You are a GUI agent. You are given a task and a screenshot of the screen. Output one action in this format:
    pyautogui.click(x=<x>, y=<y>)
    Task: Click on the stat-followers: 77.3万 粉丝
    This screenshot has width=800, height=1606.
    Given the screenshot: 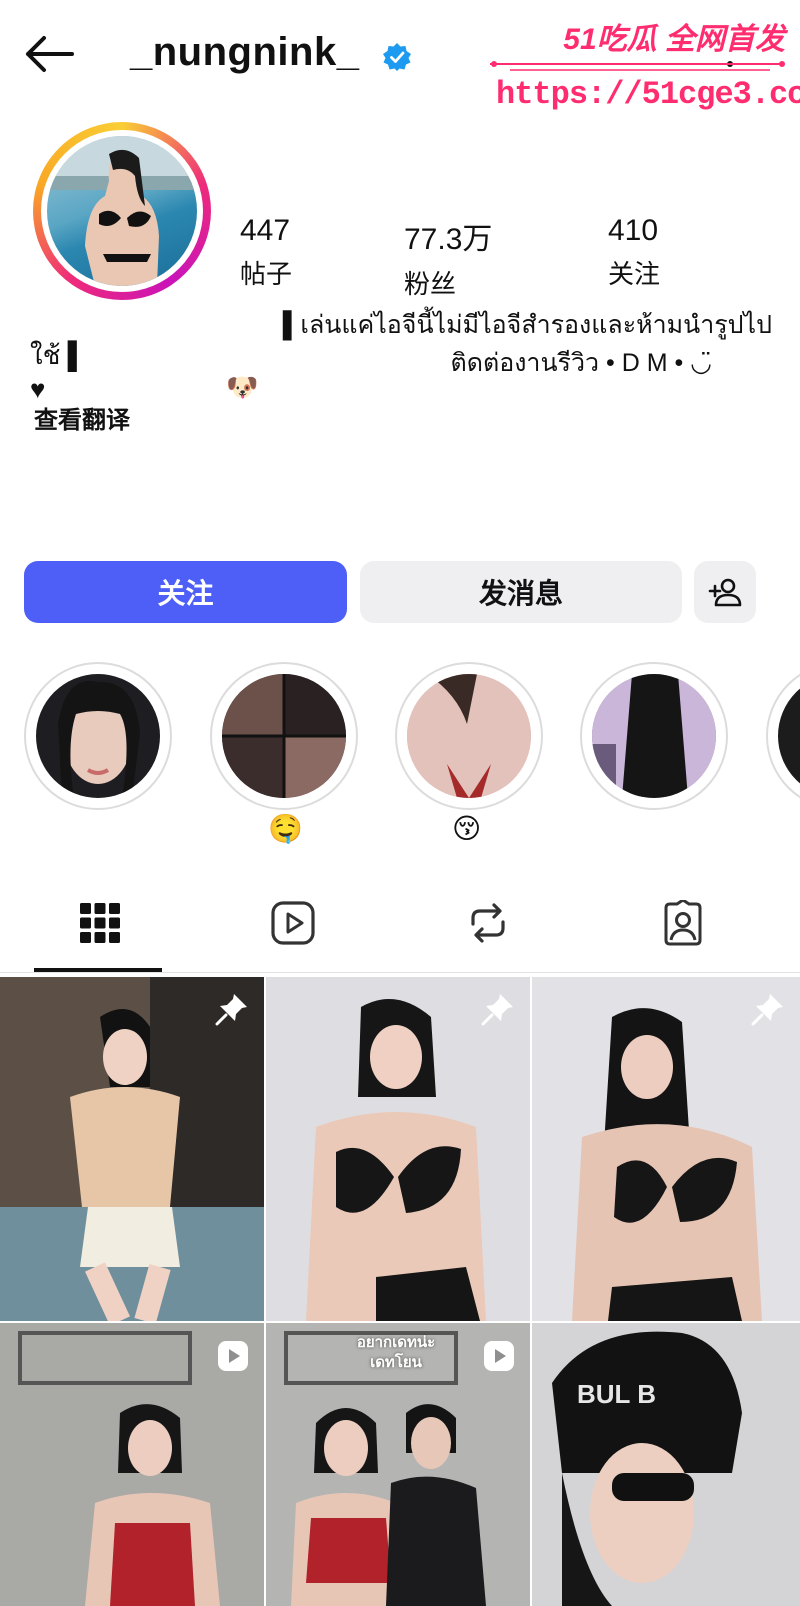 What is the action you would take?
    pyautogui.click(x=464, y=257)
    